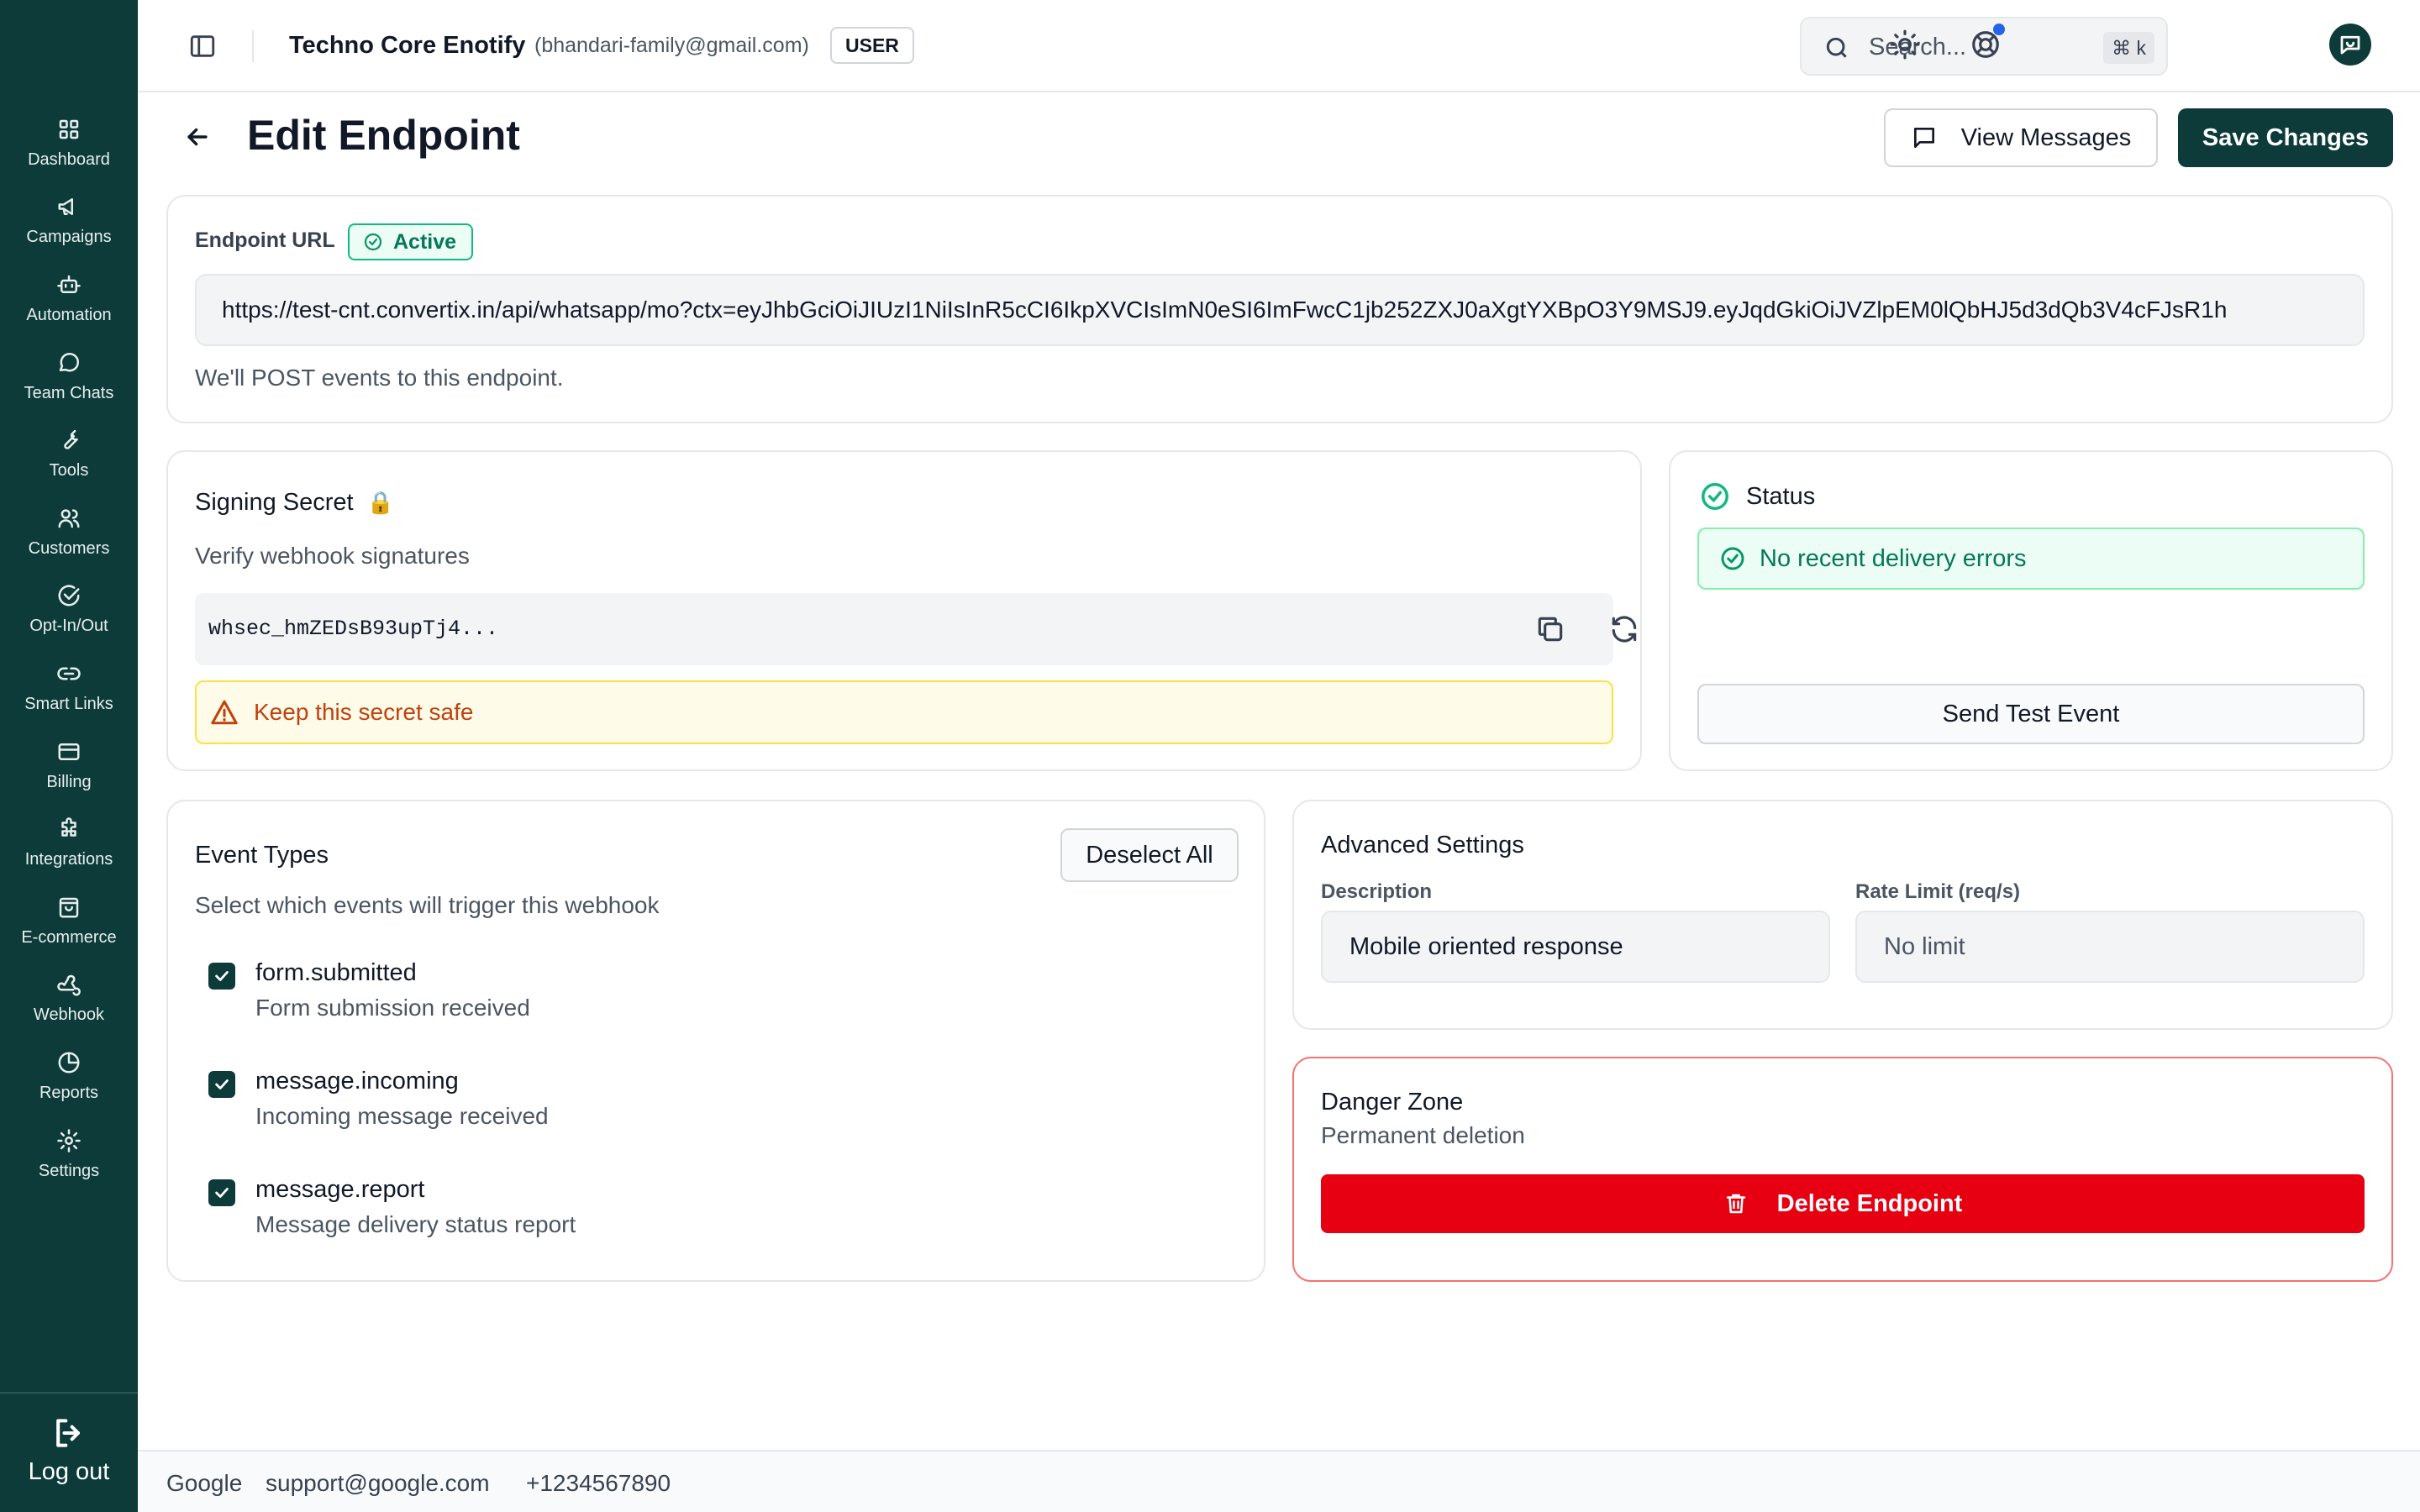  What do you see at coordinates (274, 502) in the screenshot?
I see `signing-secret-title-text: Signing Secret` at bounding box center [274, 502].